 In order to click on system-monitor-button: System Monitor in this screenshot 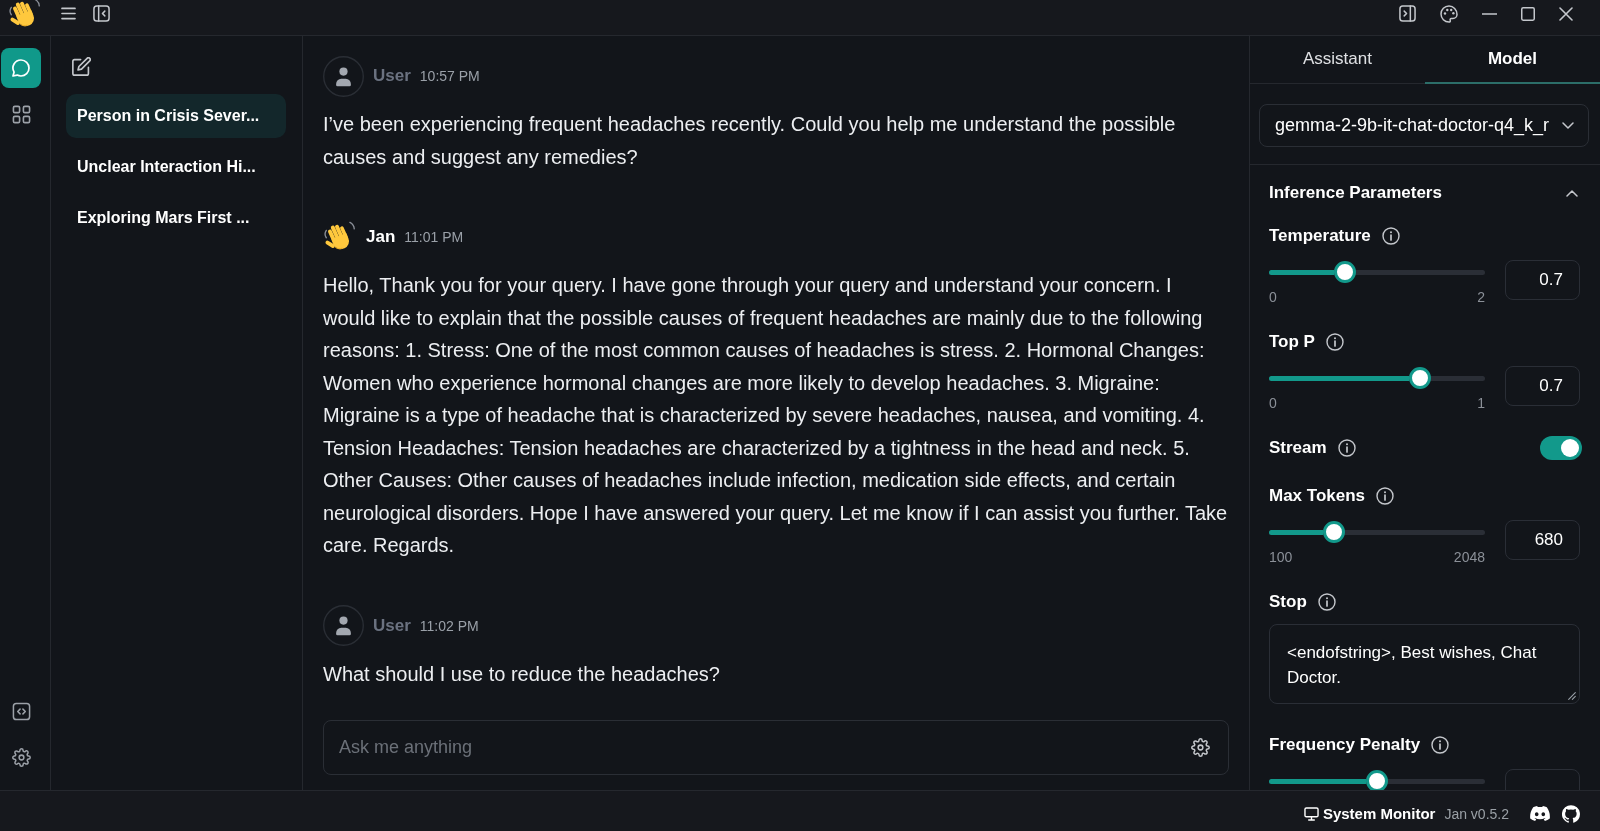, I will do `click(1369, 813)`.